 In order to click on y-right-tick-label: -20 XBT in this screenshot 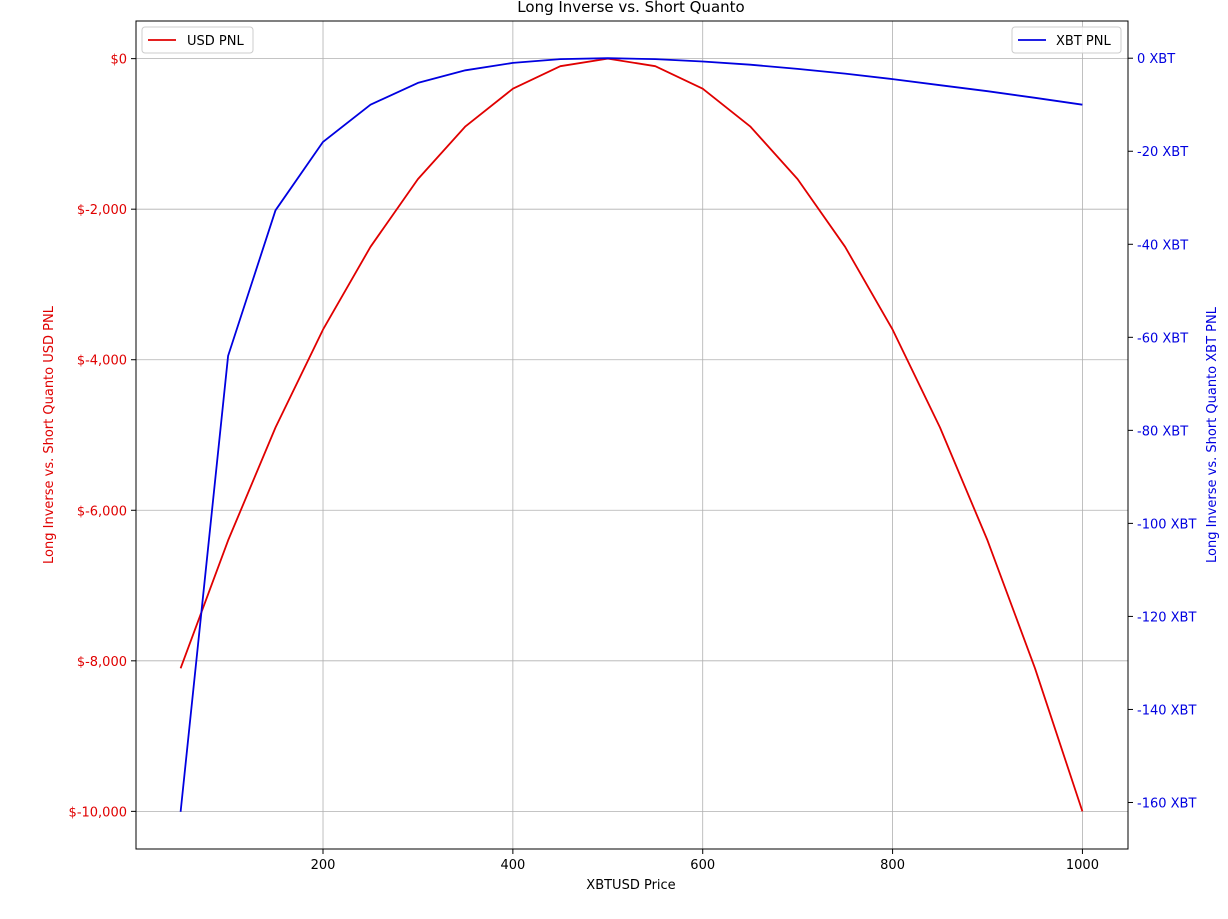, I will do `click(1162, 152)`.